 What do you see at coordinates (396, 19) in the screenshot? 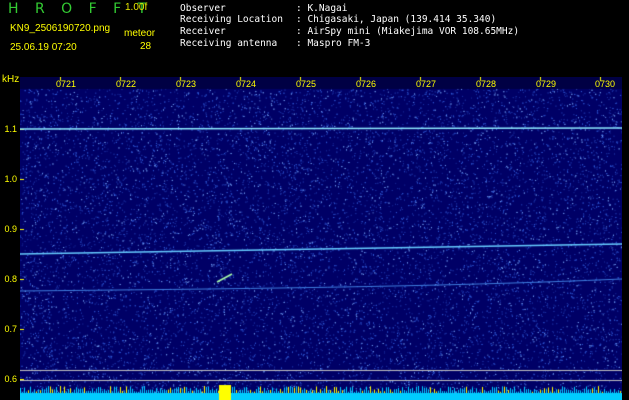
I see `info-value-location: : Chigasaki, Japan (139.414 35.340)` at bounding box center [396, 19].